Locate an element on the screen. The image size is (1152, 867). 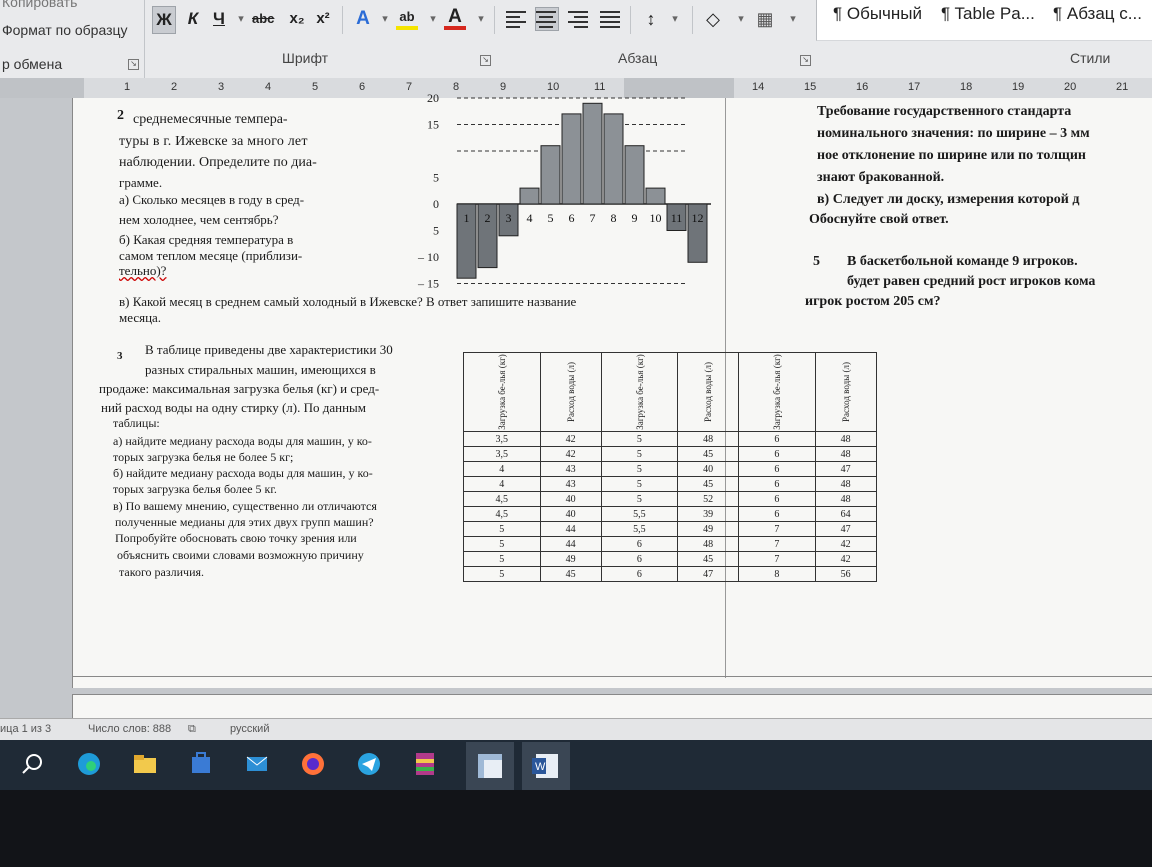
format-painter-button: Формат по образцу is located at coordinates (65, 30).